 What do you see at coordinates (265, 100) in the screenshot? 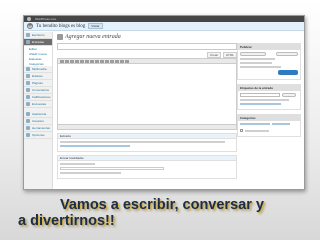
I see `tags-help-line` at bounding box center [265, 100].